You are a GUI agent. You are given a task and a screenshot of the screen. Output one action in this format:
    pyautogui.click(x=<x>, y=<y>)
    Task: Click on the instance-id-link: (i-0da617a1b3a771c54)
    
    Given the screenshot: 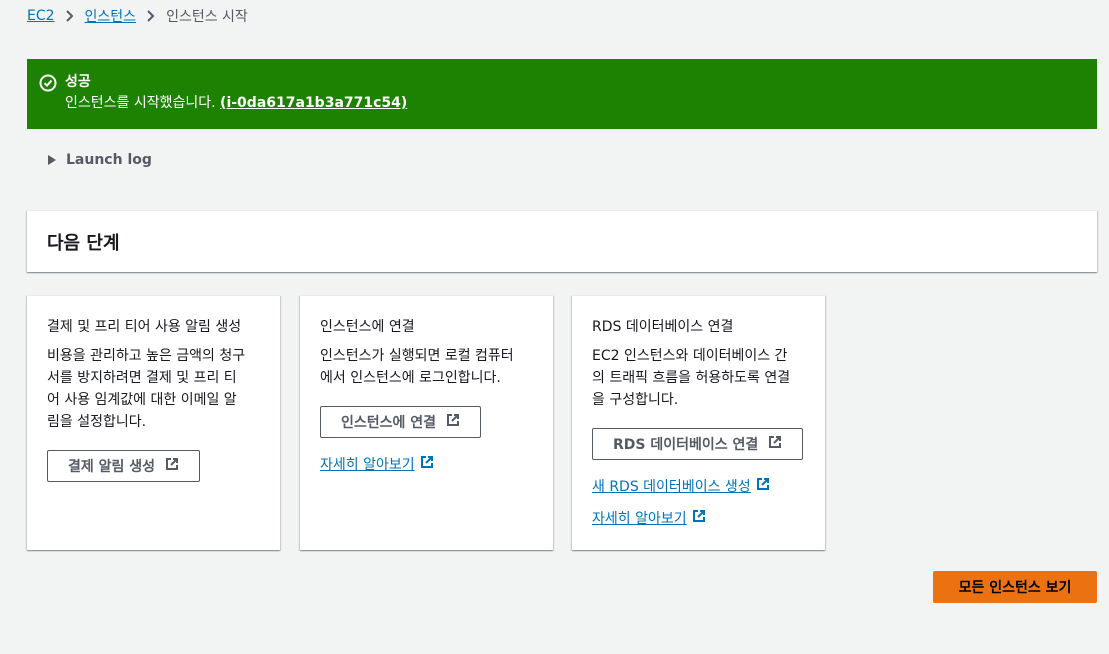 What is the action you would take?
    pyautogui.click(x=313, y=103)
    